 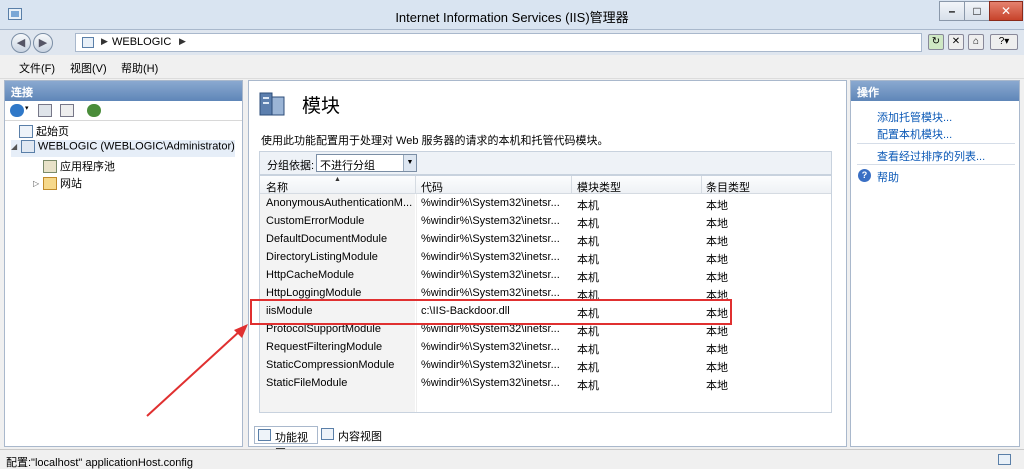 I want to click on tree-item-server: ◢ WEBLOGIC (WEBLOGIC\Administrator), so click(x=123, y=148).